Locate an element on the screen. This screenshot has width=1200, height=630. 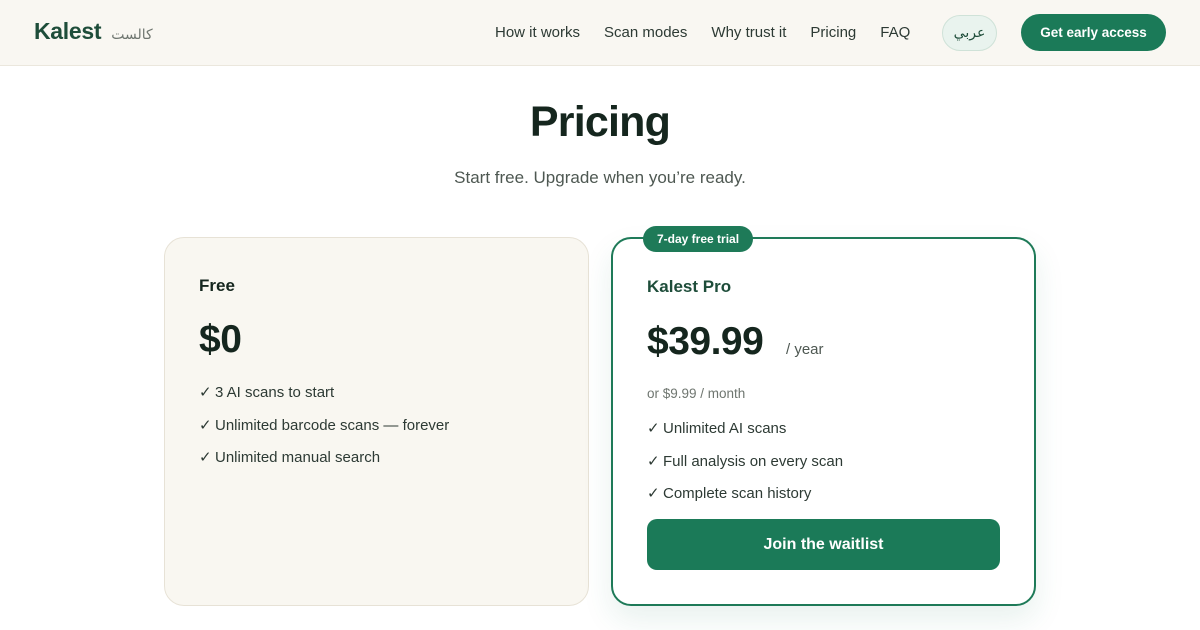
feature-label: Unlimited AI scans is located at coordinates (725, 428).